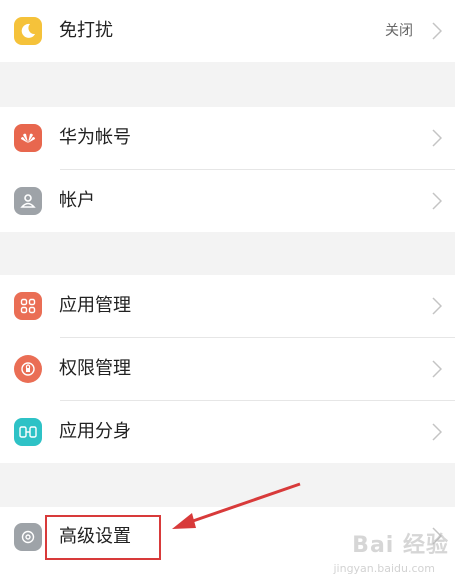 The width and height of the screenshot is (455, 581). Describe the element at coordinates (384, 568) in the screenshot. I see `watermark-url: jingyan.baidu.com` at that location.